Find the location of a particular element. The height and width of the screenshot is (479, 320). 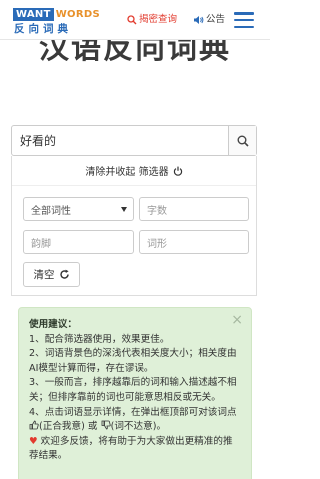

tips-title: 使用建议： is located at coordinates (53, 324).